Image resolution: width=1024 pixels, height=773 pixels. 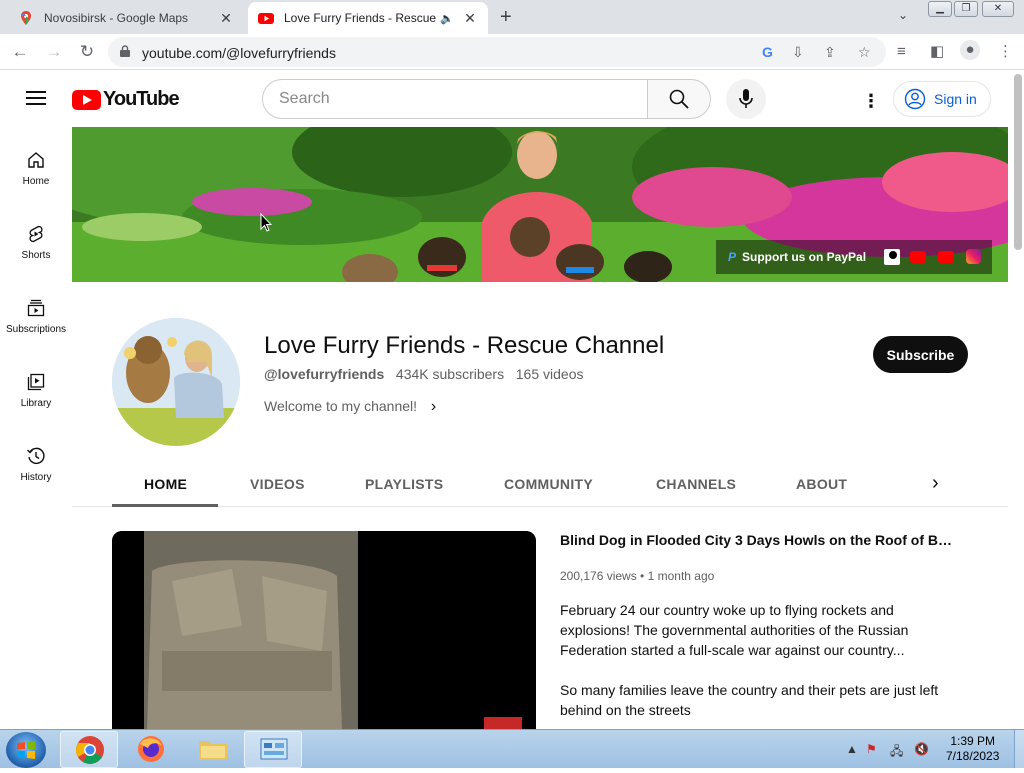 I want to click on search-icon, so click(x=679, y=99).